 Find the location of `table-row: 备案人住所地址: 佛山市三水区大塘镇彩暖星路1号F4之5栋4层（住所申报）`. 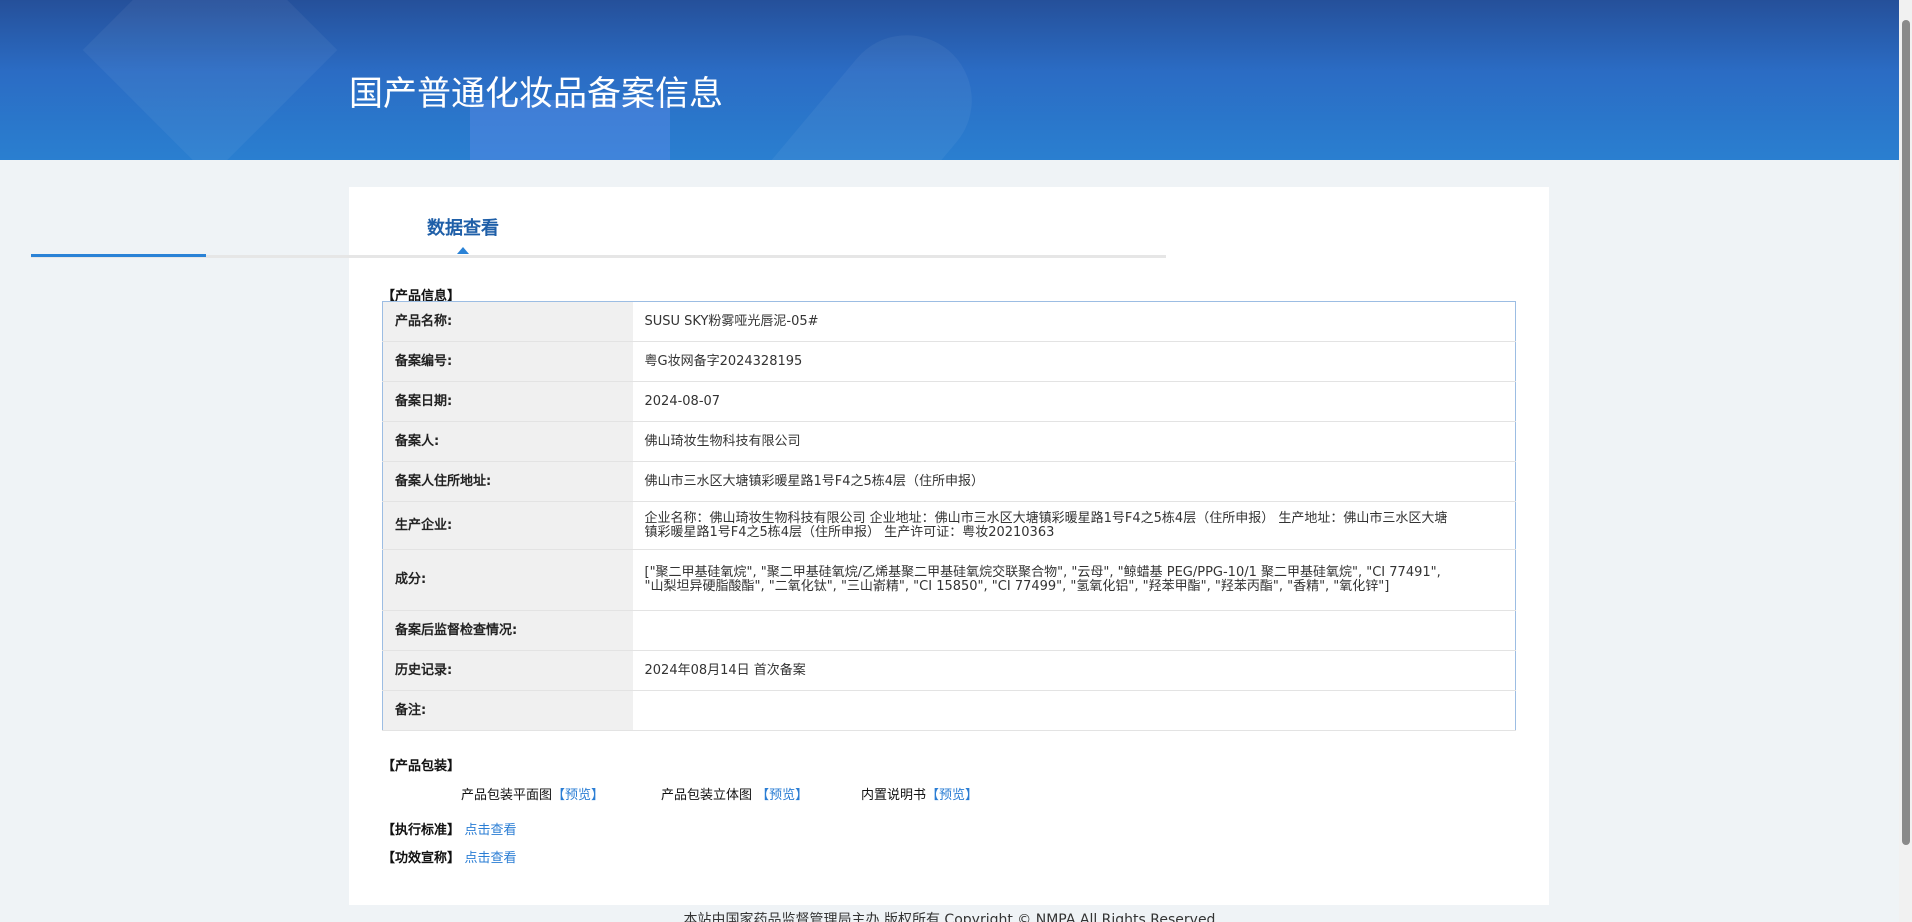

table-row: 备案人住所地址: 佛山市三水区大塘镇彩暖星路1号F4之5栋4层（住所申报） is located at coordinates (949, 481).